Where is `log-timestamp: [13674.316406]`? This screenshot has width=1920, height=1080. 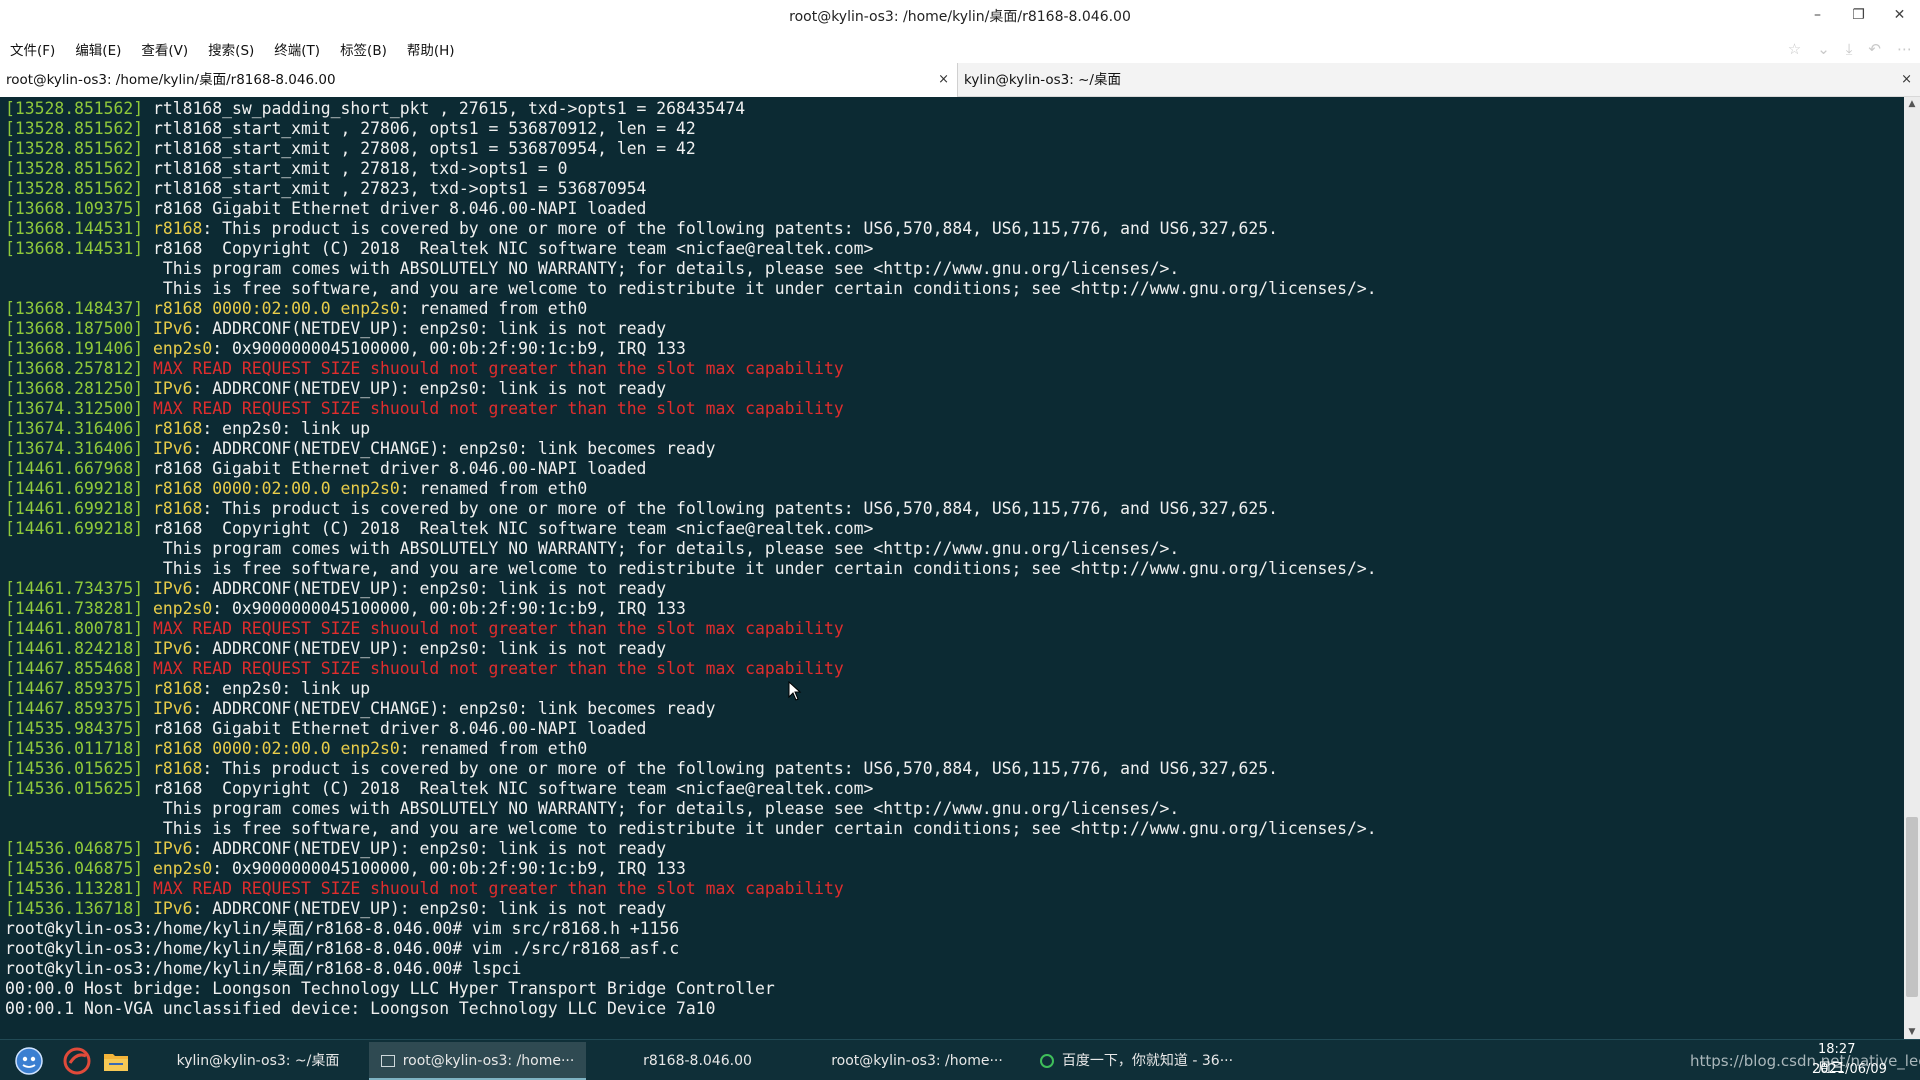
log-timestamp: [13674.316406] is located at coordinates (74, 428).